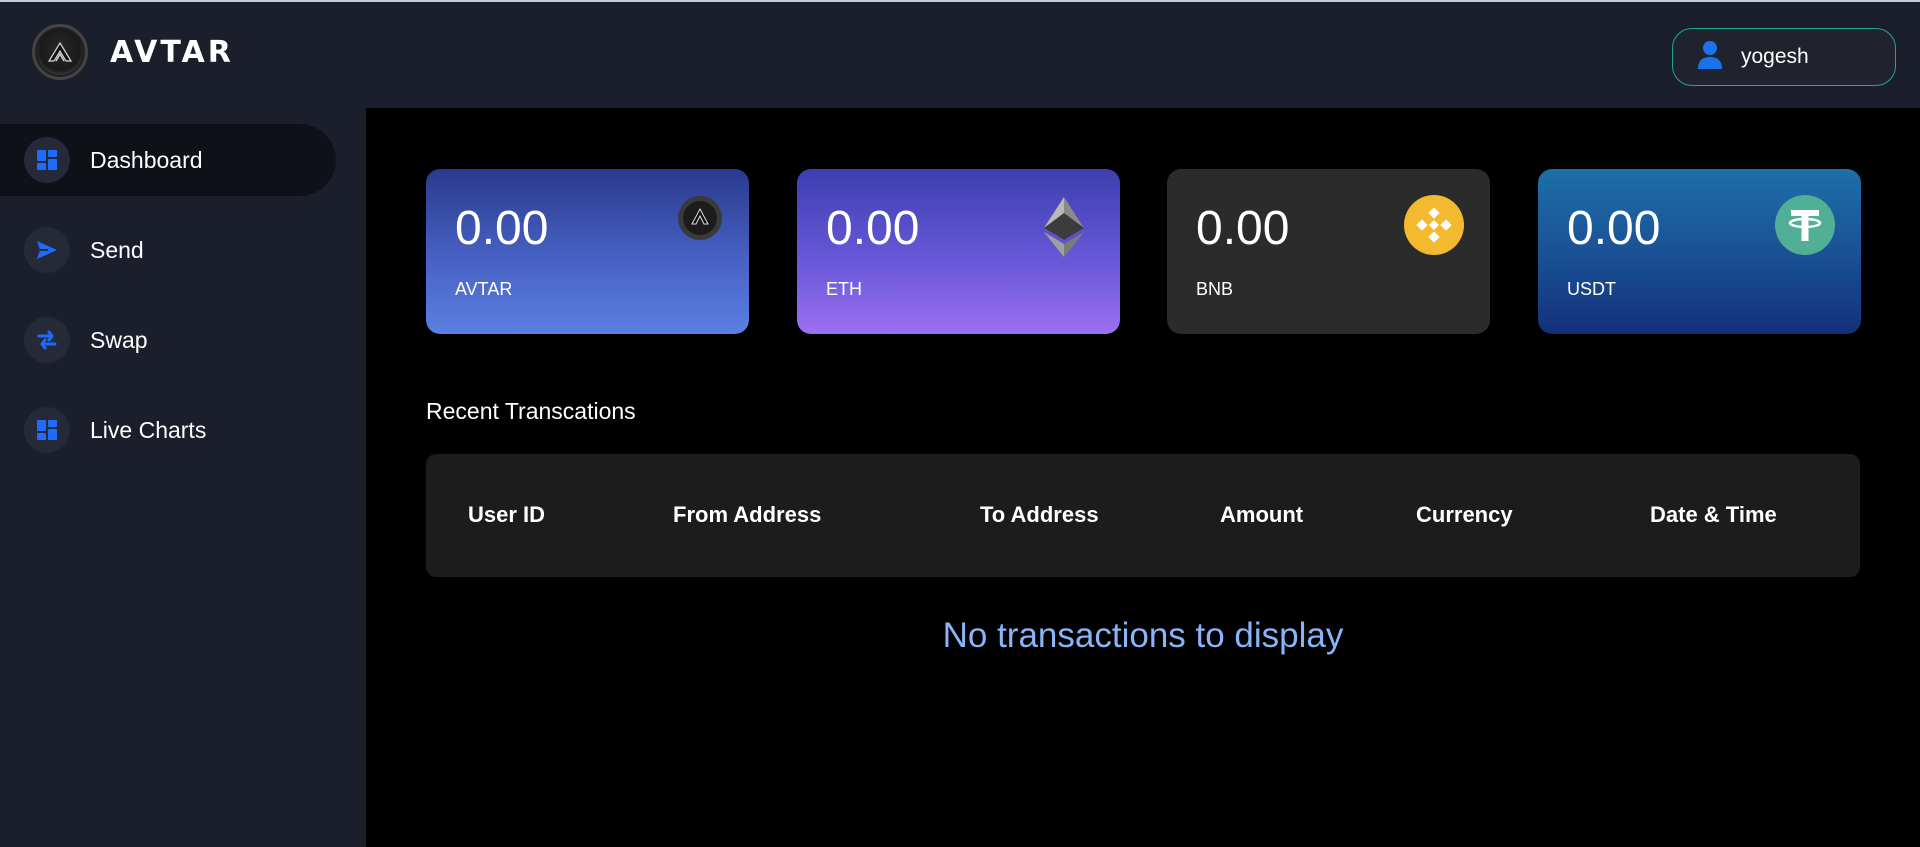 The width and height of the screenshot is (1920, 847). Describe the element at coordinates (148, 429) in the screenshot. I see `sidebar-item-label: Live Charts` at that location.